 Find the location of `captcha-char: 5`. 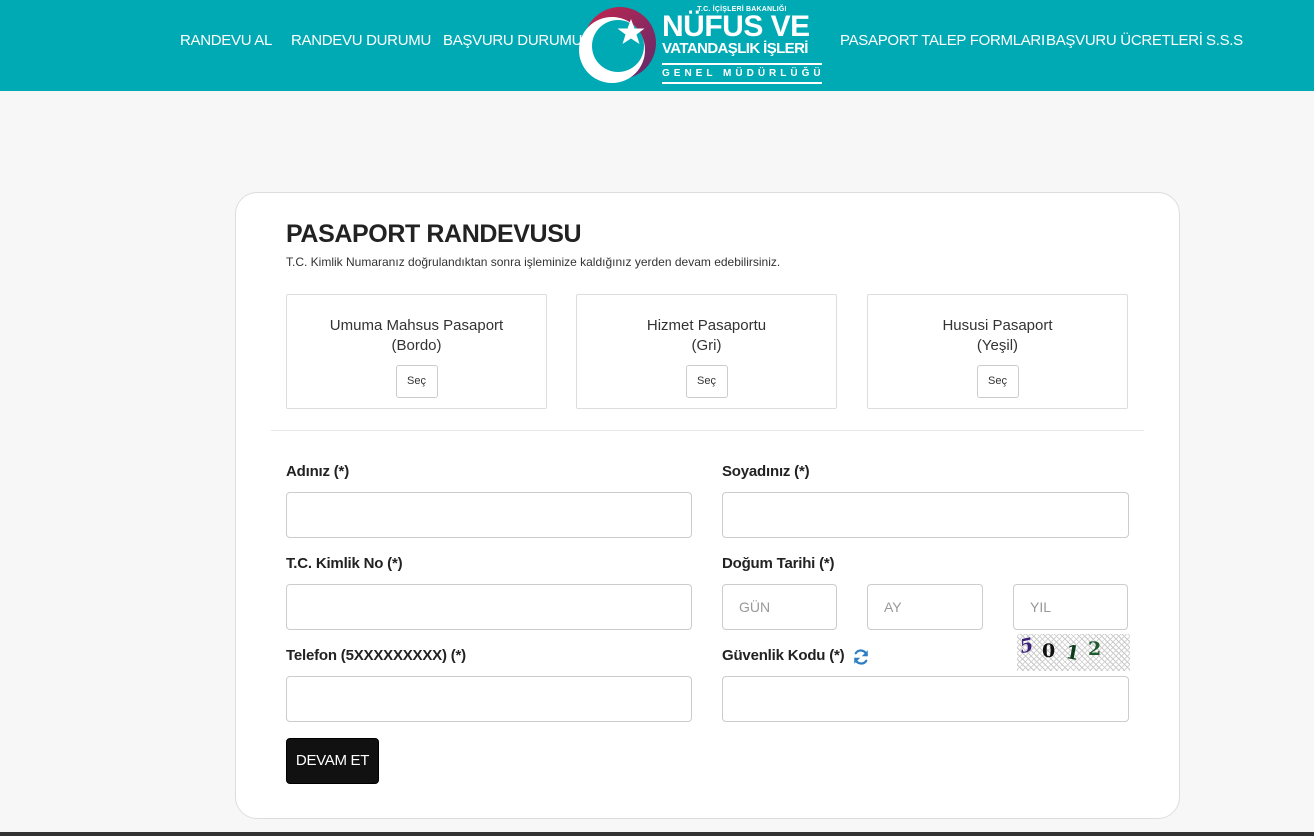

captcha-char: 5 is located at coordinates (1026, 646).